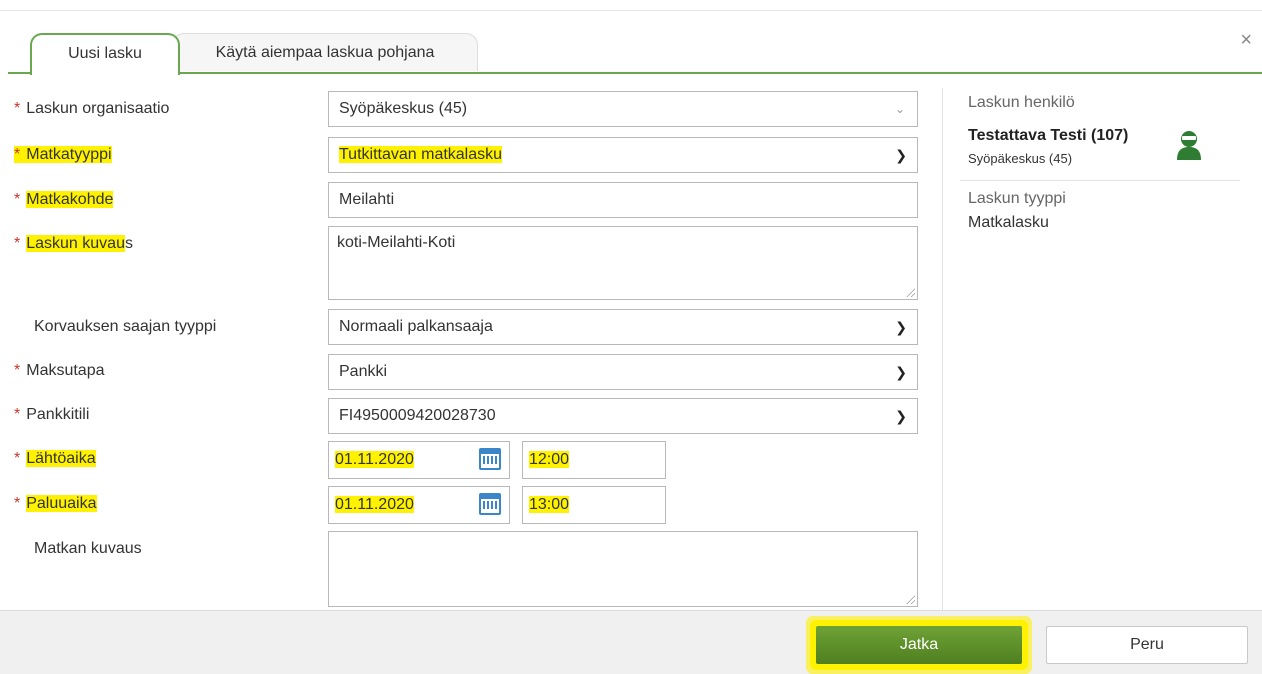 This screenshot has height=674, width=1262. What do you see at coordinates (549, 504) in the screenshot?
I see `return-time-value: 13:00` at bounding box center [549, 504].